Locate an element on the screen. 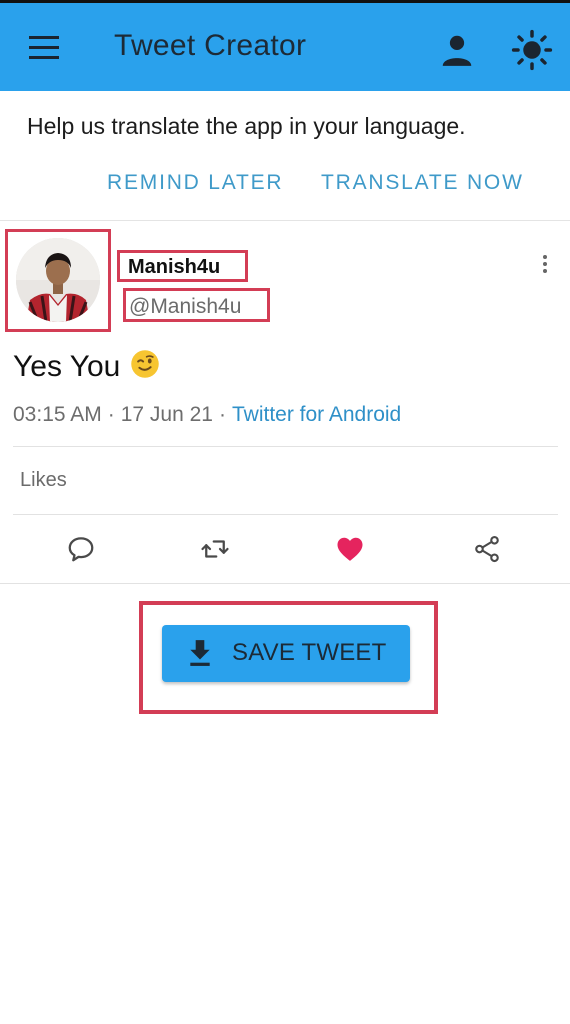 Image resolution: width=570 pixels, height=1024 pixels. remind-later-button: REMIND LATER is located at coordinates (195, 183).